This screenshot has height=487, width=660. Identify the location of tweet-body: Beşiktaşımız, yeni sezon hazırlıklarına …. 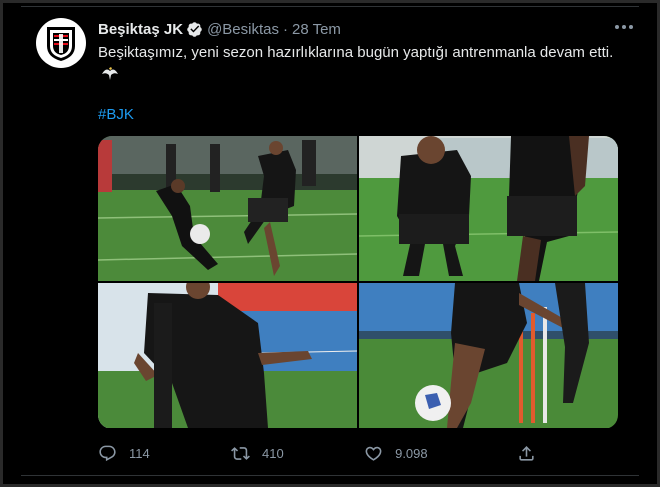
(356, 52).